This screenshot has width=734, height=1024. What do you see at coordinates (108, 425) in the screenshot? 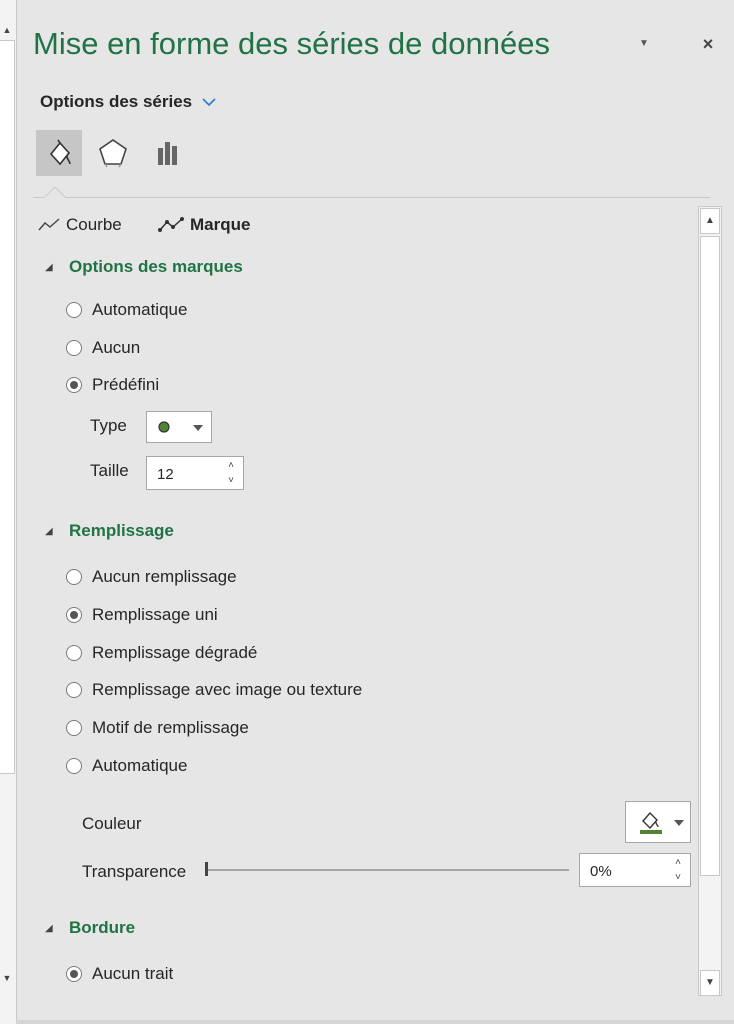
I see `type-label: Type` at bounding box center [108, 425].